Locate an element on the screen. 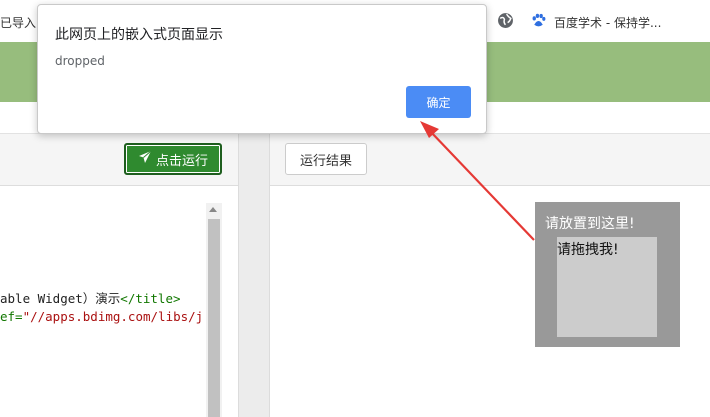  bookmark-imported: 已导入 is located at coordinates (18, 22).